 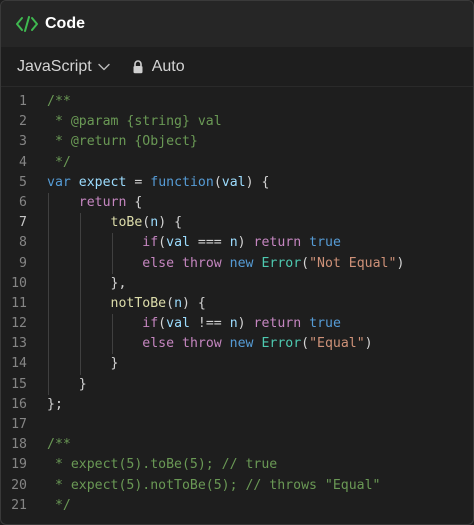 What do you see at coordinates (19, 445) in the screenshot?
I see `line-number: 18` at bounding box center [19, 445].